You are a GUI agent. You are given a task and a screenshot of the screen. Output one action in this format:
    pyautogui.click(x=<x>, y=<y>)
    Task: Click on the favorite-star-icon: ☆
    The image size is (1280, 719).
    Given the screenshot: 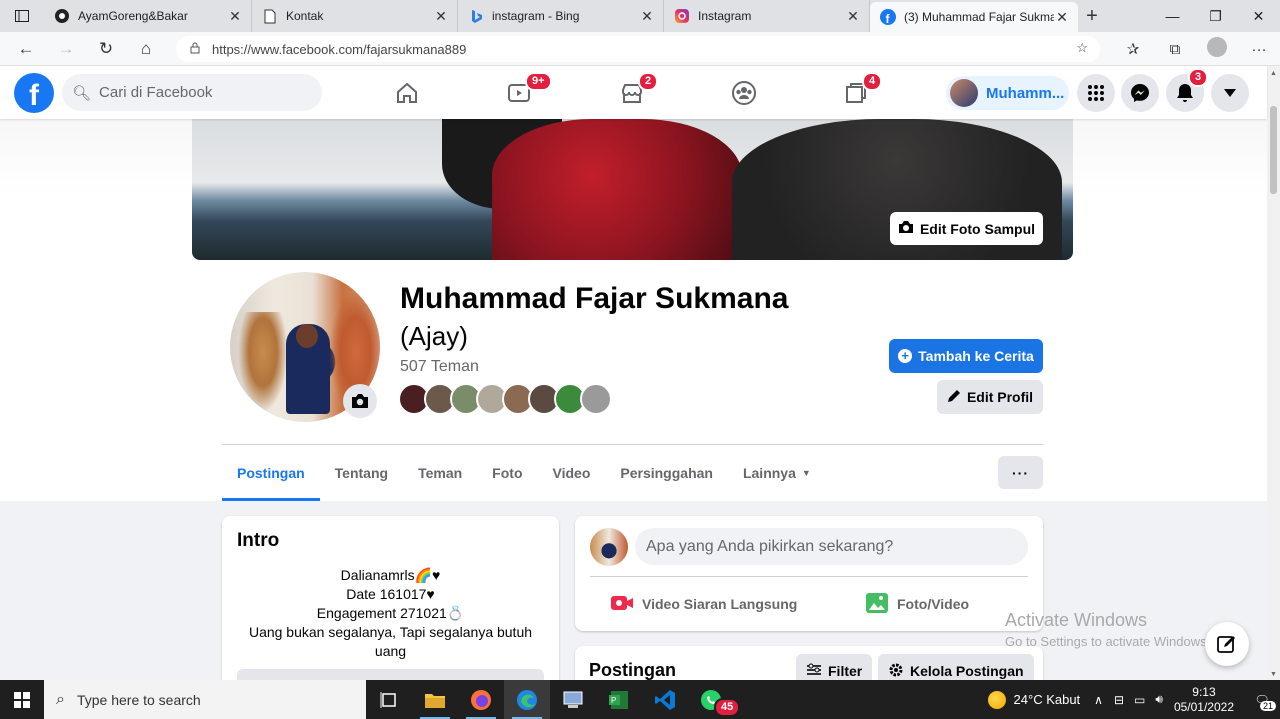 What is the action you would take?
    pyautogui.click(x=1082, y=48)
    